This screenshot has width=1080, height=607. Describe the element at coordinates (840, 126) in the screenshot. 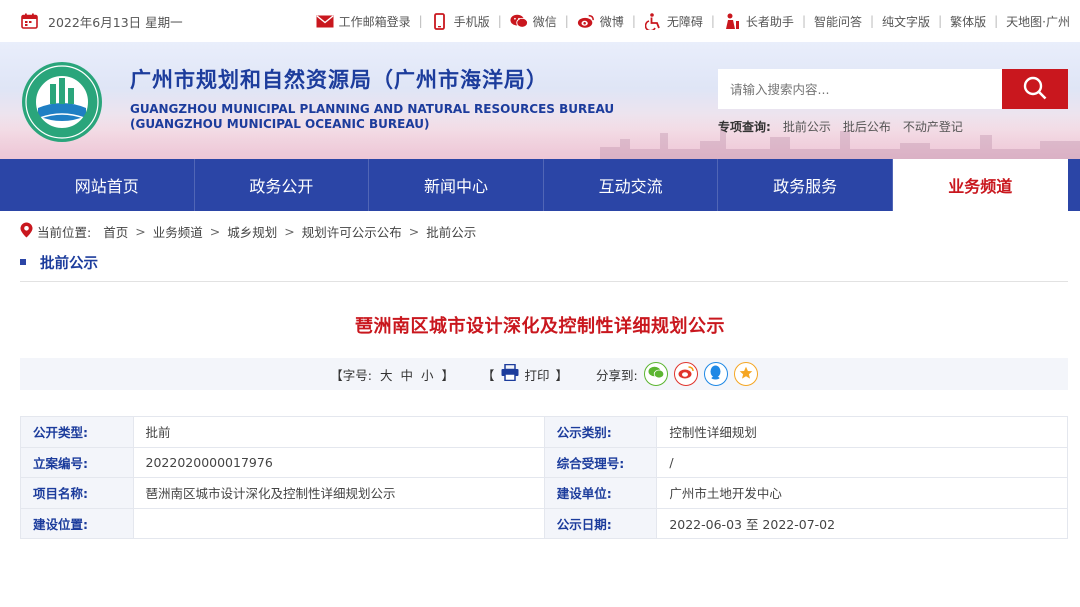

I see `special-query: 专项查询: 批前公示 批后公布 不动产登记` at that location.